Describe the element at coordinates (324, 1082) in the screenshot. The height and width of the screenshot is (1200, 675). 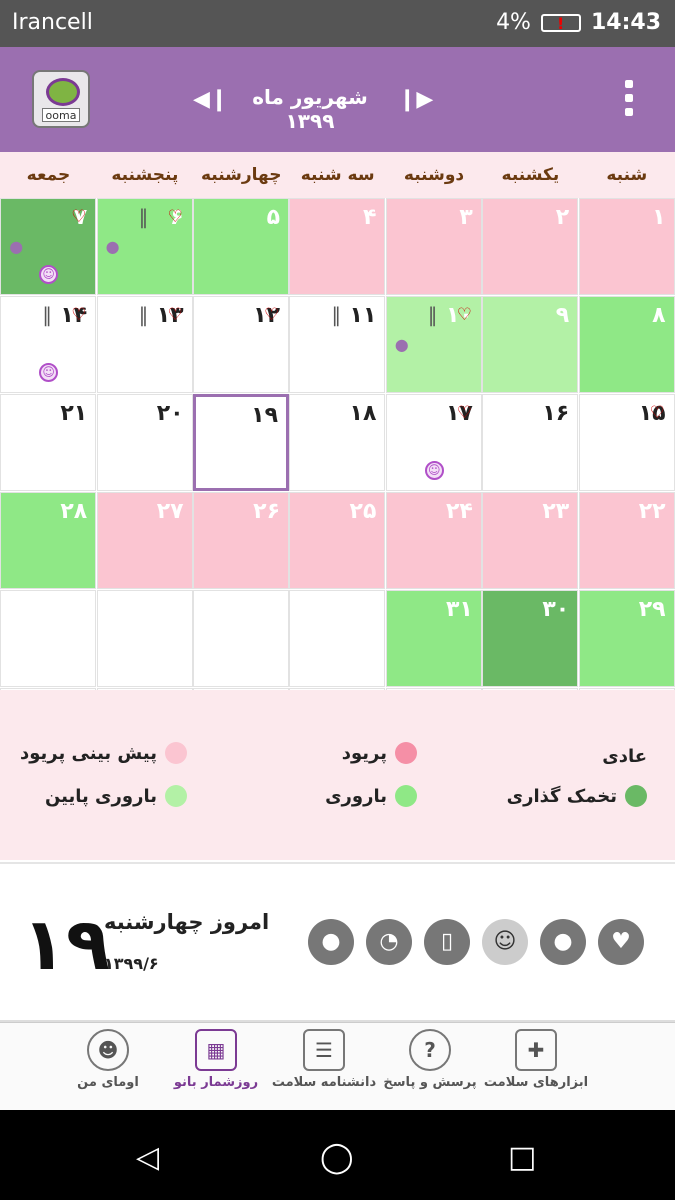
I see `nav-label: دانشنامه سلامت` at that location.